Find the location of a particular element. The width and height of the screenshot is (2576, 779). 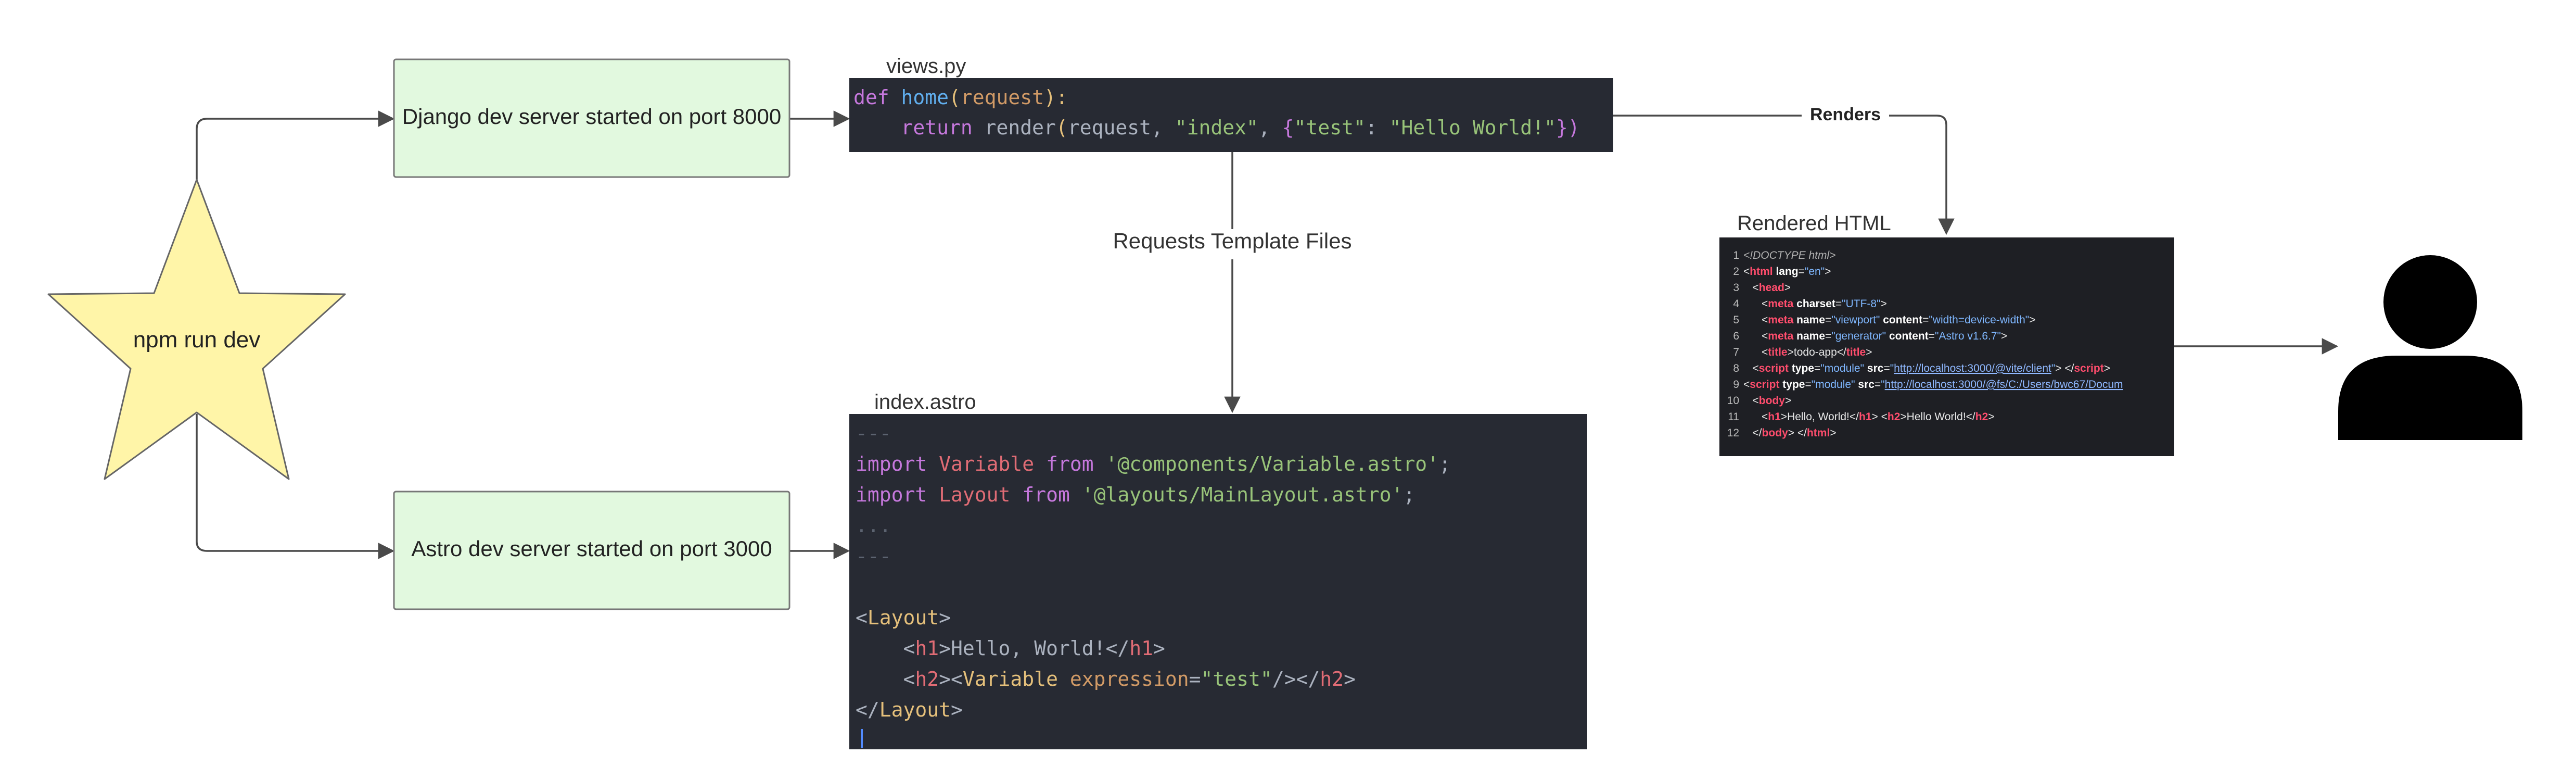

line-number: 3 is located at coordinates (1736, 288).